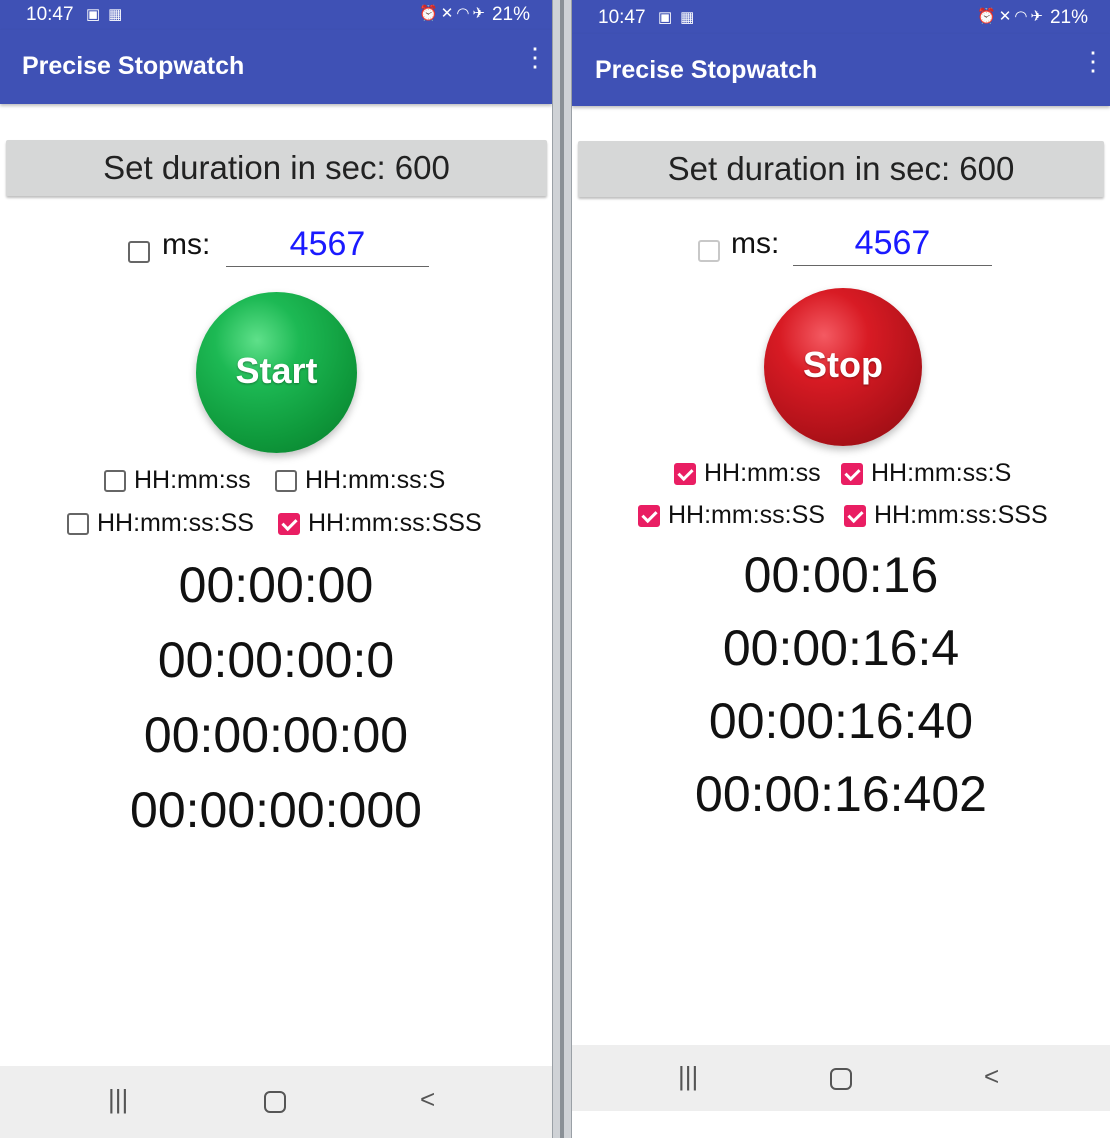 The image size is (1110, 1138). I want to click on time-hhmmss-ss: 00:00:16:40, so click(841, 721).